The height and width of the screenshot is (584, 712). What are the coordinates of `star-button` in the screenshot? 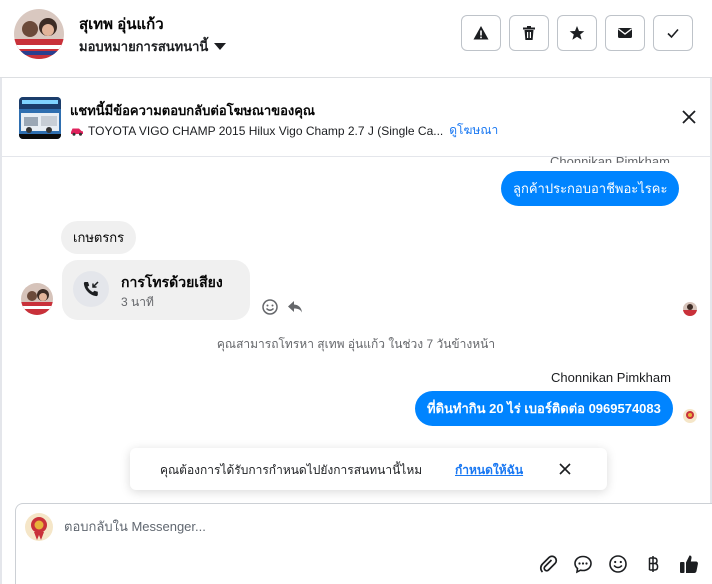 It's located at (577, 33).